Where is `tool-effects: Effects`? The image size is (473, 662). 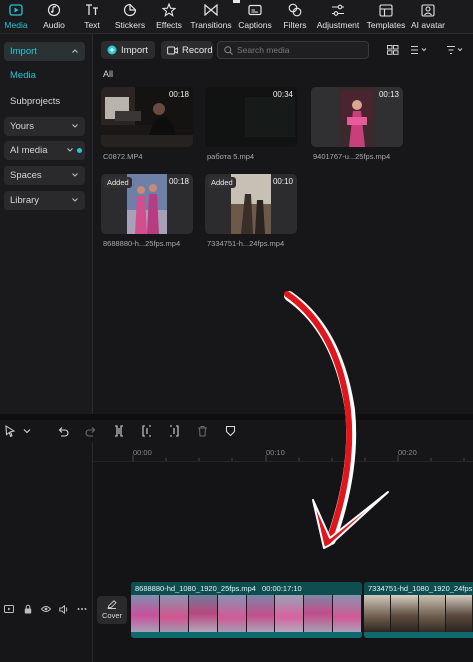
tool-effects: Effects is located at coordinates (169, 17).